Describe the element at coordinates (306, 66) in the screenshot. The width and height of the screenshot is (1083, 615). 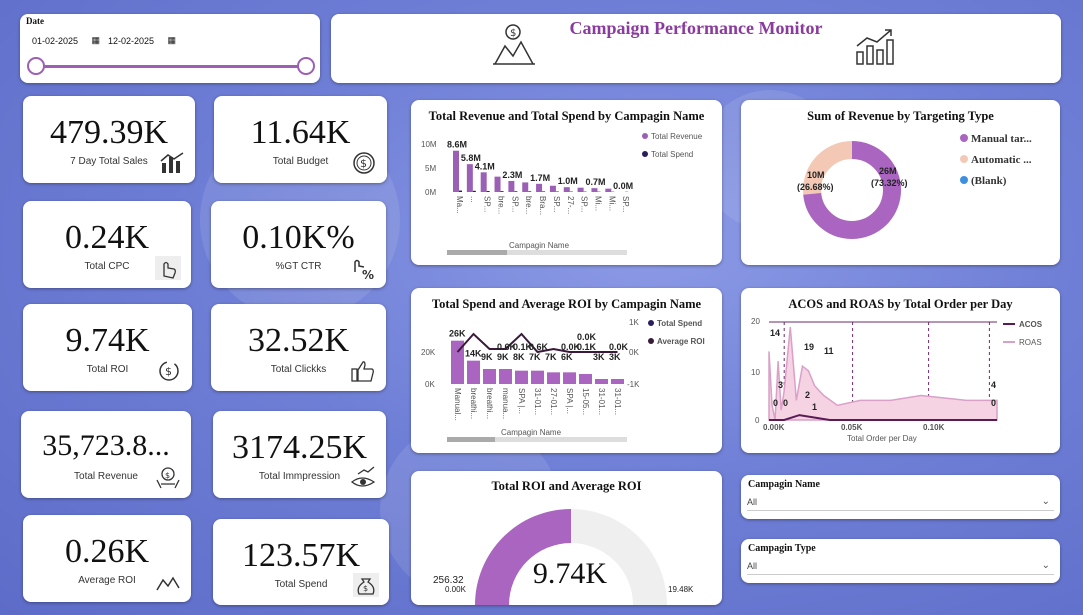
I see `end-range-handle` at that location.